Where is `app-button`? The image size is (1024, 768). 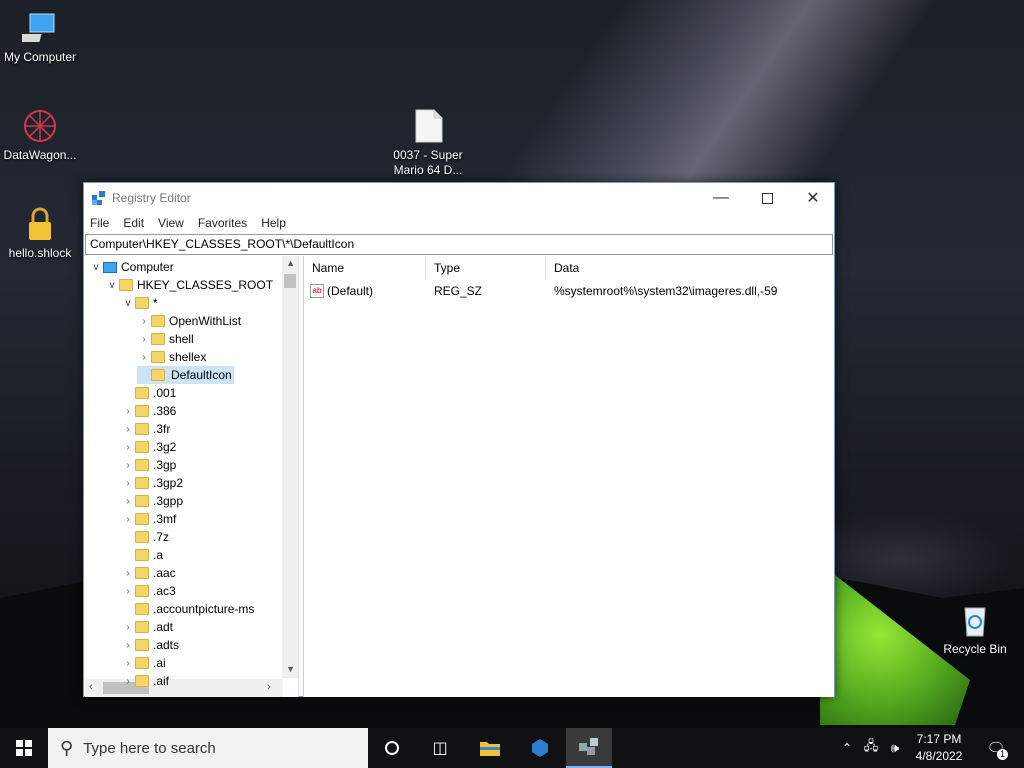 app-button is located at coordinates (540, 748).